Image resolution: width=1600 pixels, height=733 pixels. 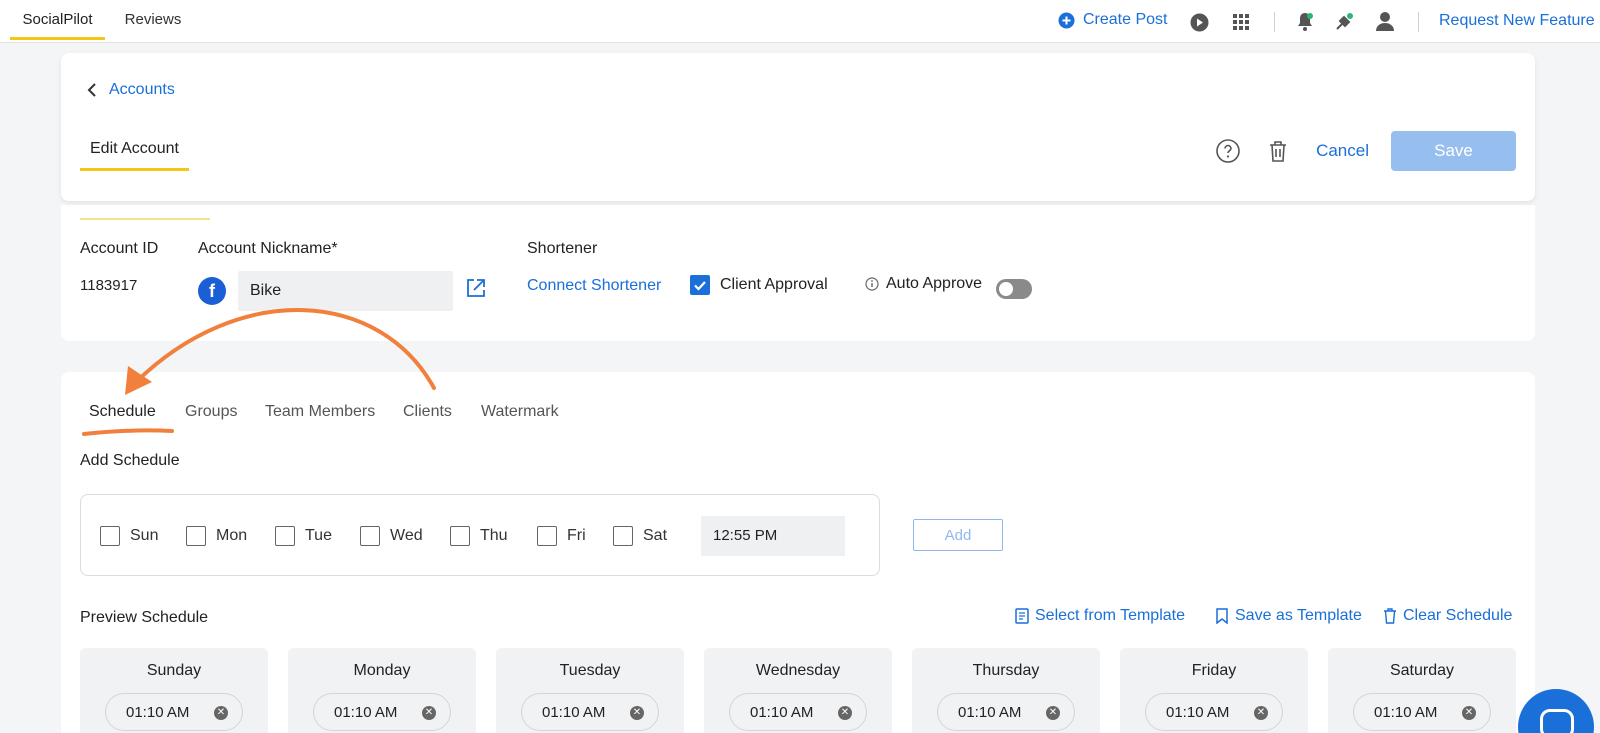 What do you see at coordinates (109, 285) in the screenshot?
I see `account-id-value: 1183917` at bounding box center [109, 285].